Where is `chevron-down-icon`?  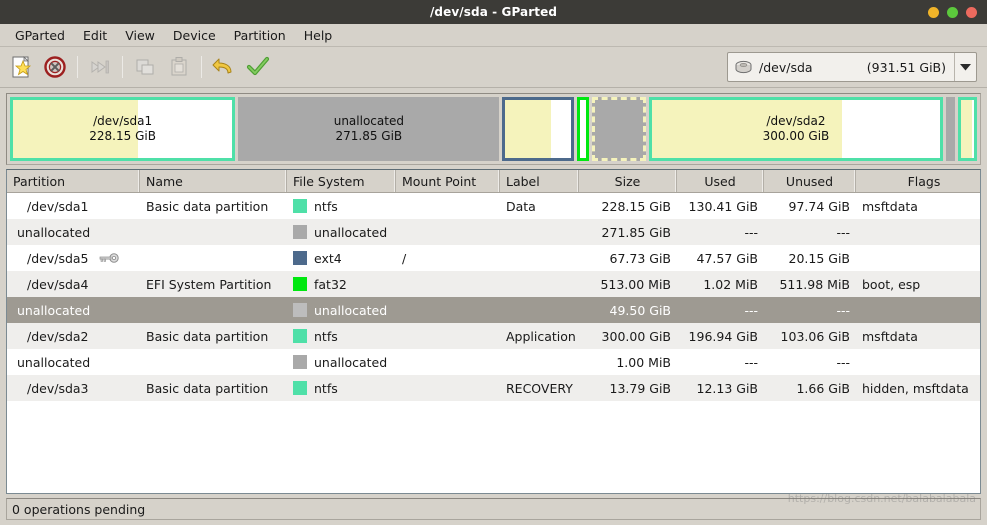 chevron-down-icon is located at coordinates (965, 67).